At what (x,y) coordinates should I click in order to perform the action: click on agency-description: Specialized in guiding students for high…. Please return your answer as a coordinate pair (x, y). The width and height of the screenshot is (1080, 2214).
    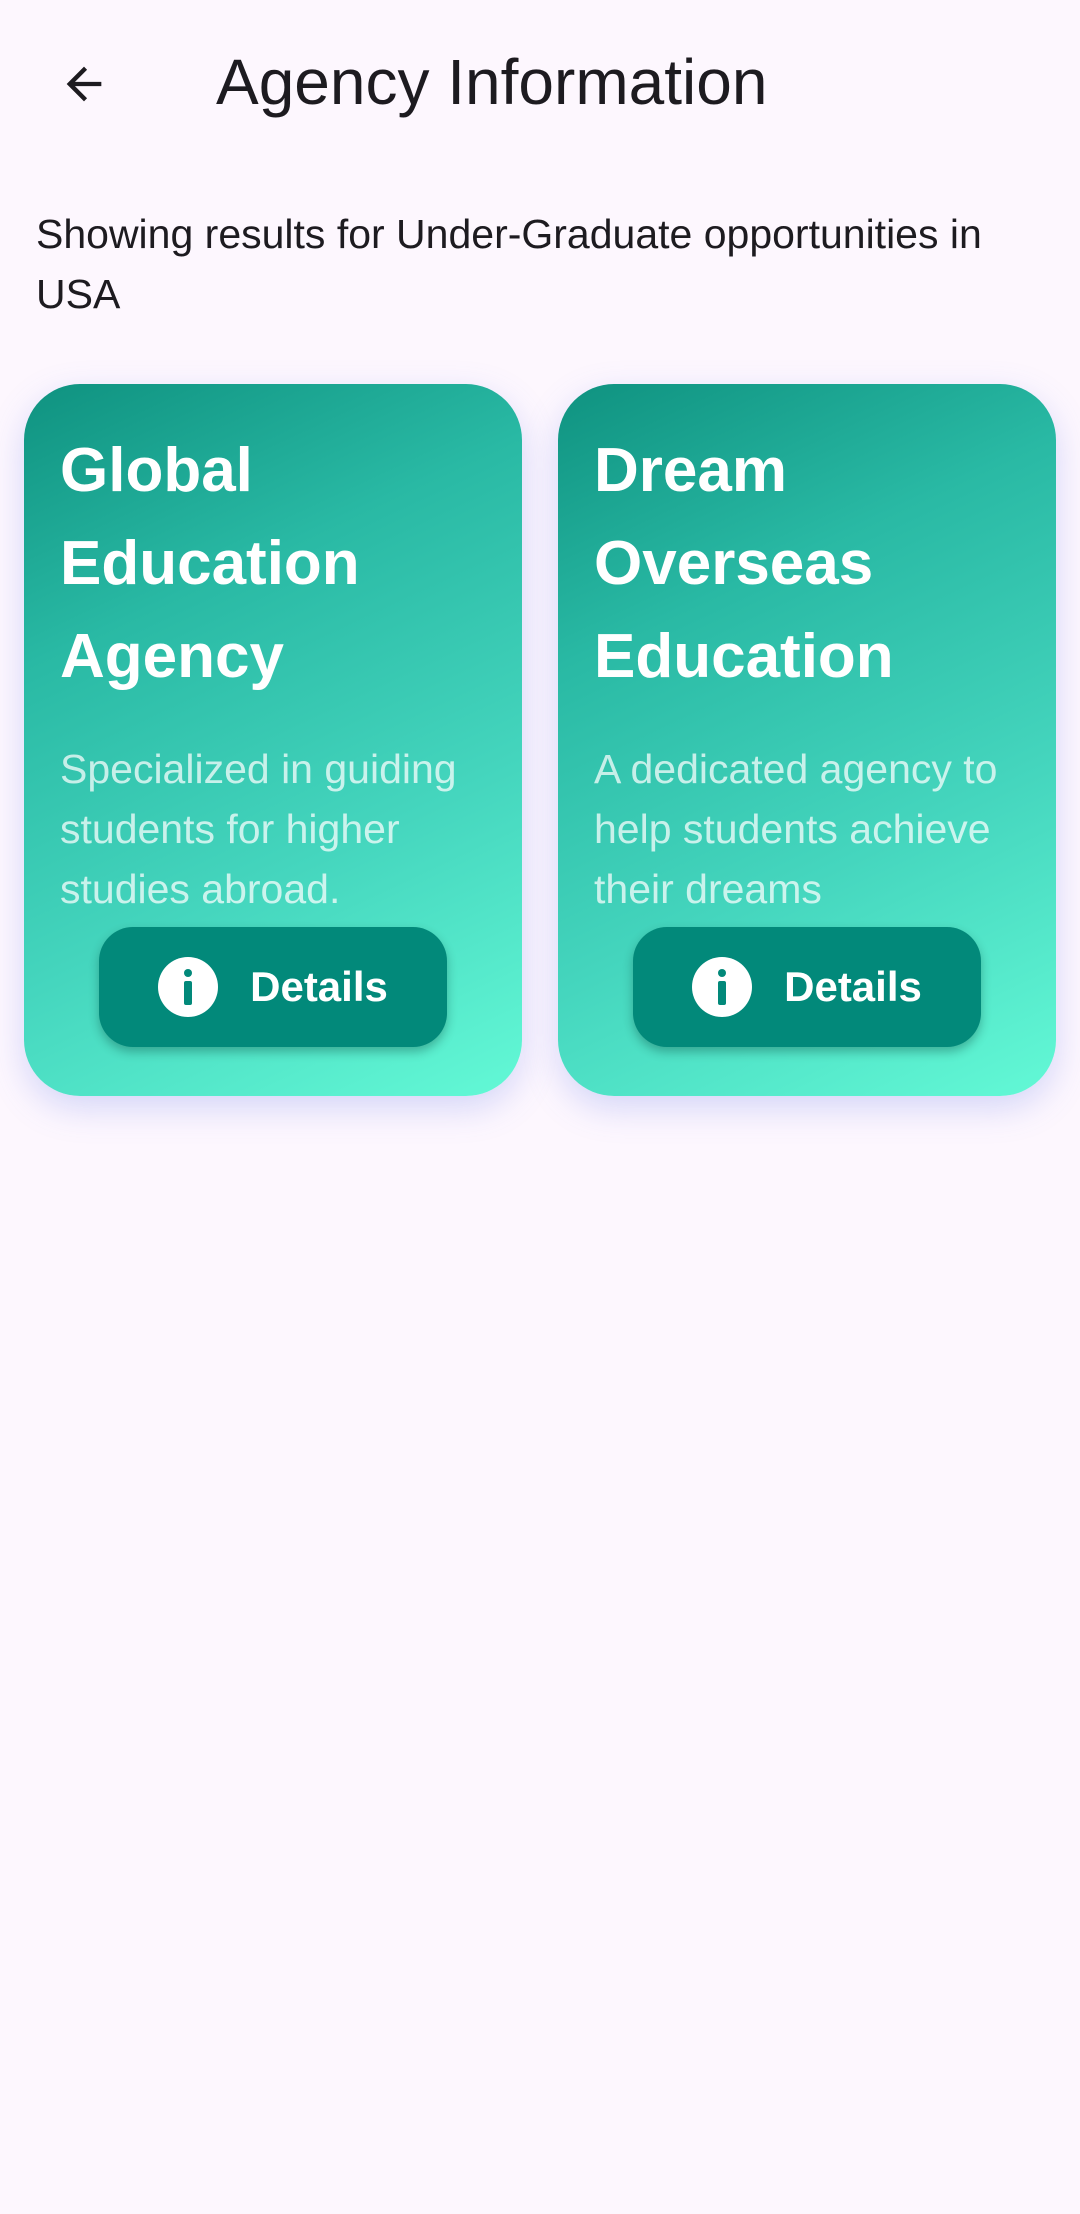
    Looking at the image, I should click on (258, 829).